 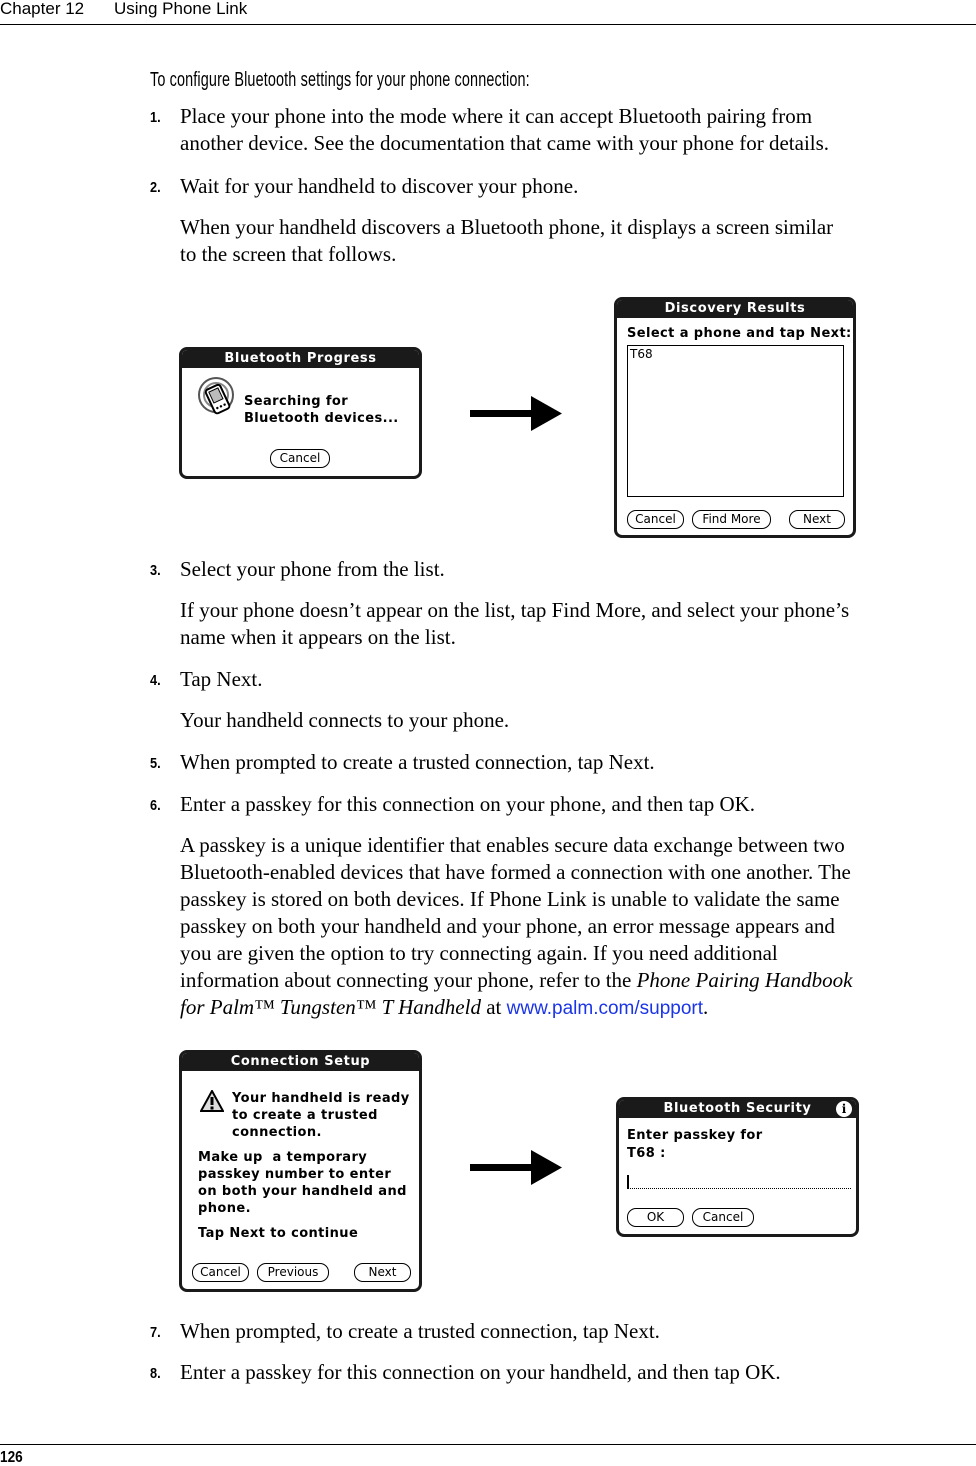 I want to click on warning-icon, so click(x=212, y=1100).